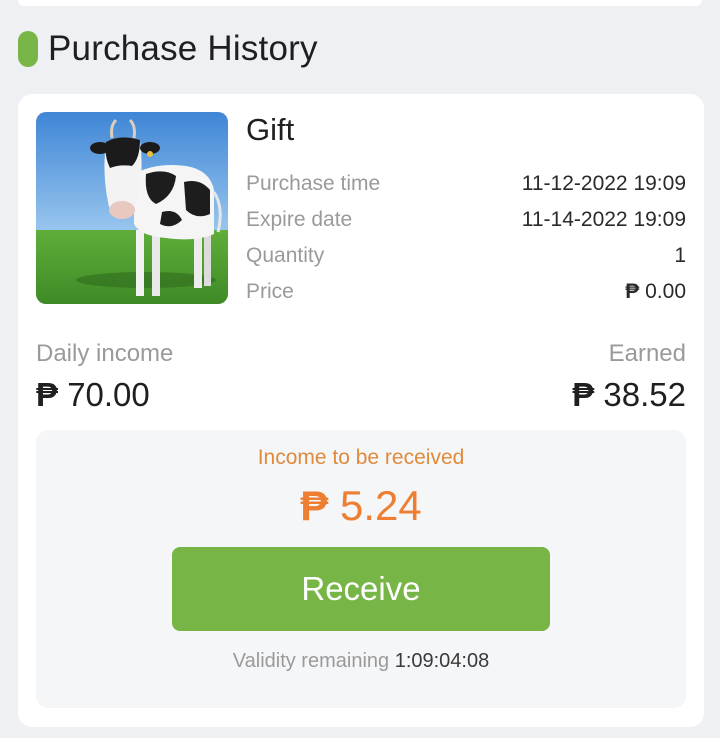 The image size is (720, 738). I want to click on pending-income-value: ₱ 5.24, so click(361, 506).